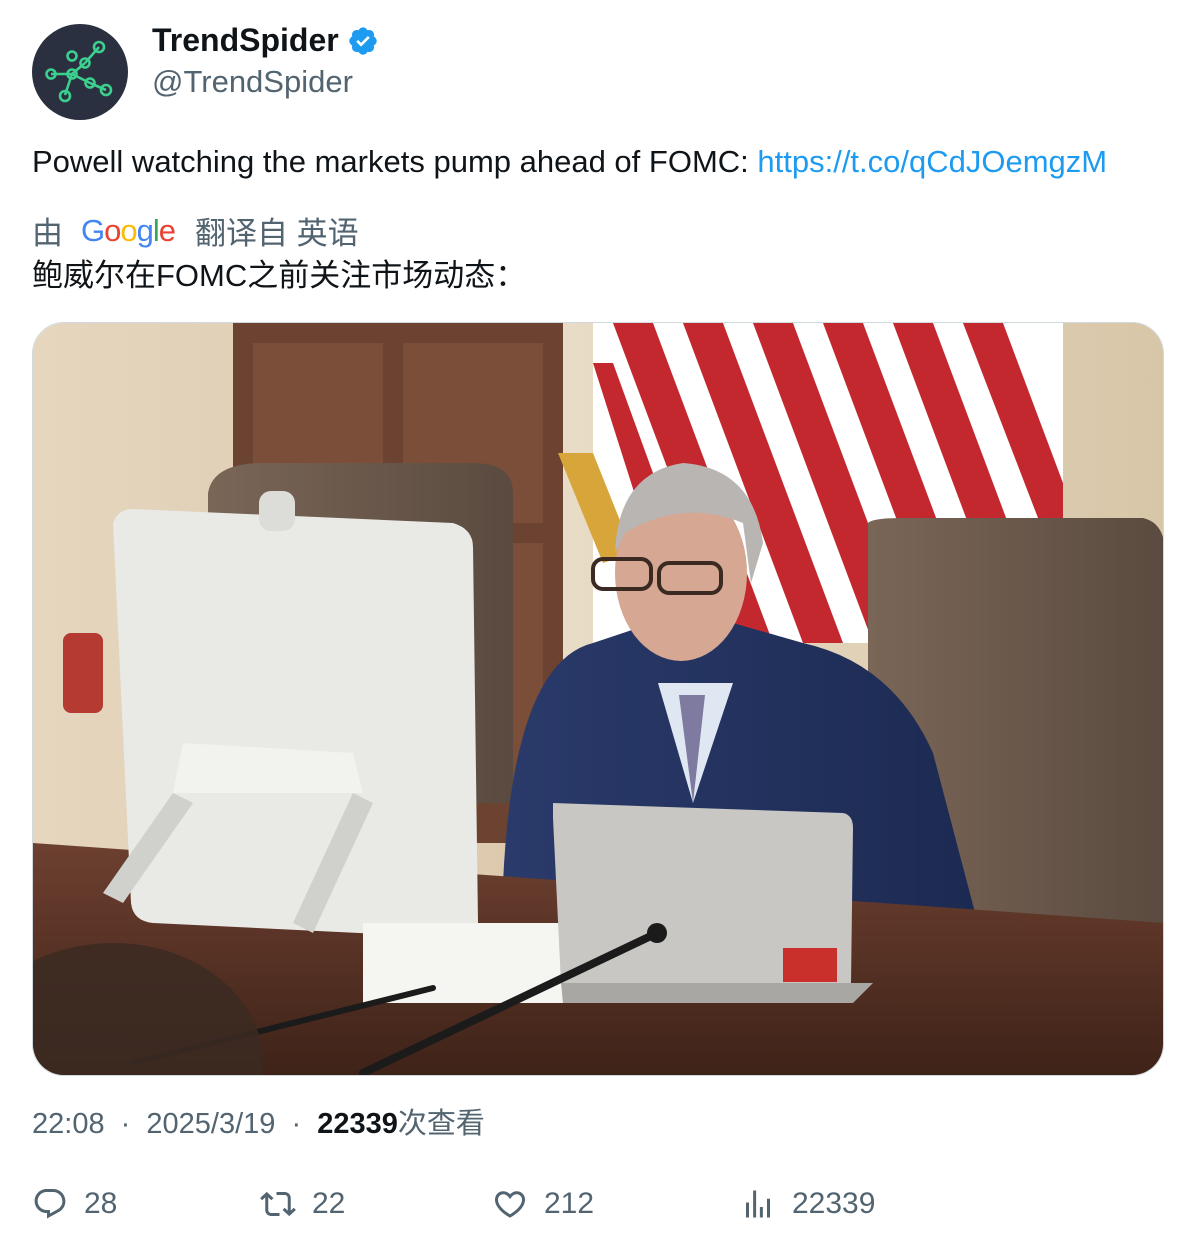  Describe the element at coordinates (834, 1203) in the screenshot. I see `views-action-count: 22339` at that location.